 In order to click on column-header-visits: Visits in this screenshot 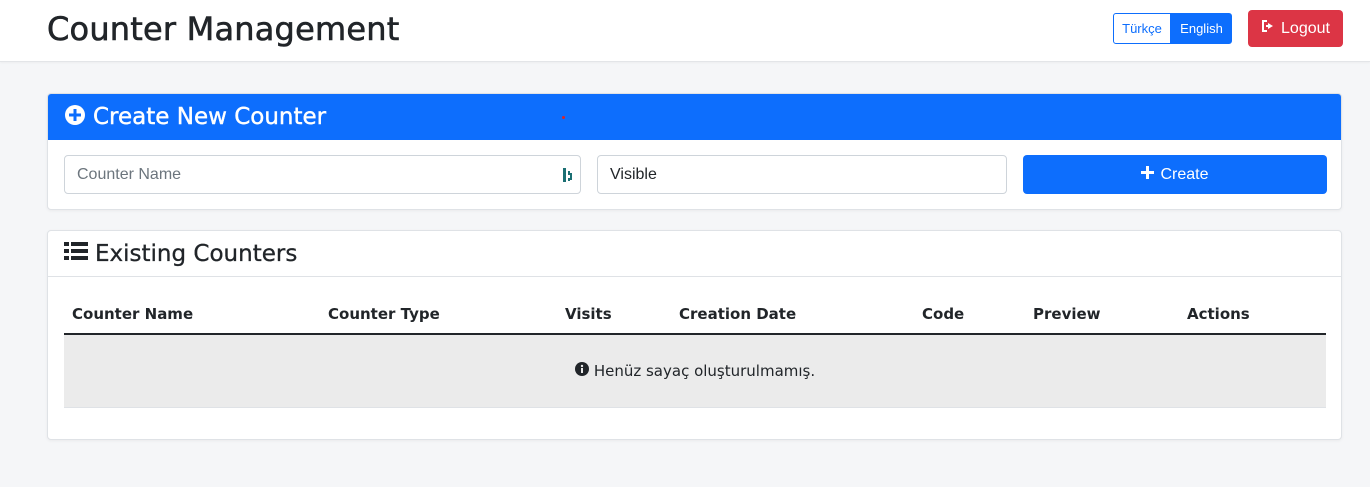, I will do `click(588, 314)`.